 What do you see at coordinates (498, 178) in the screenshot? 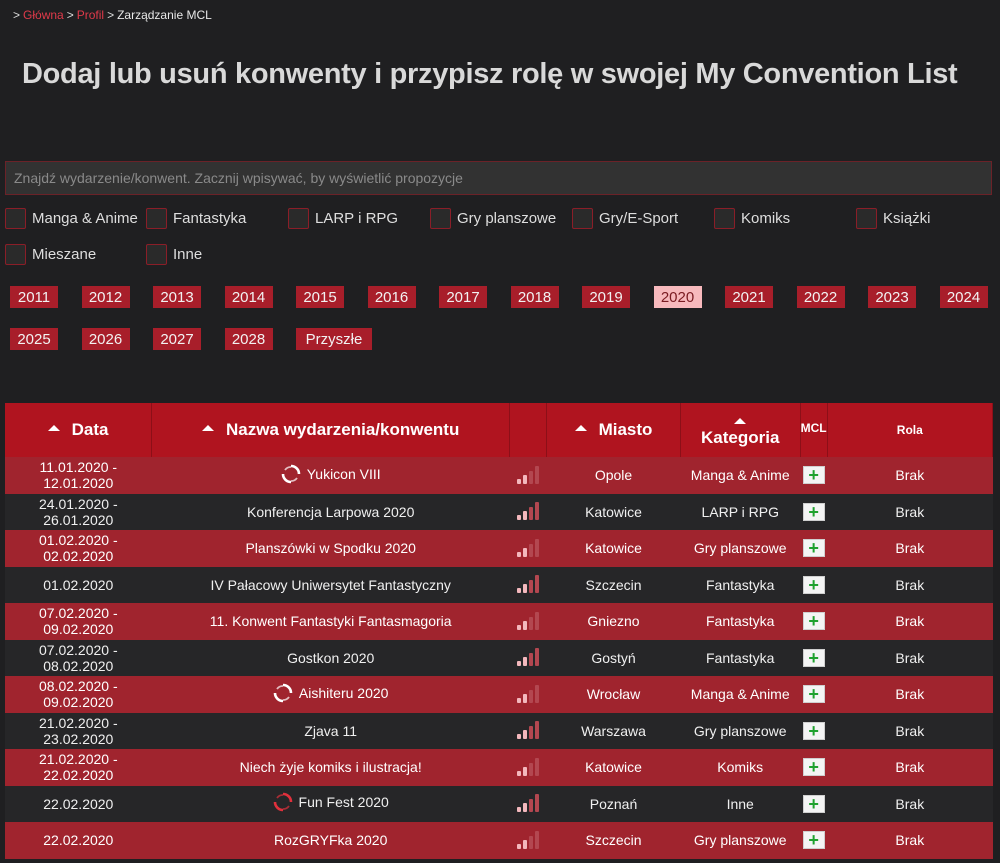
I see `search-input` at bounding box center [498, 178].